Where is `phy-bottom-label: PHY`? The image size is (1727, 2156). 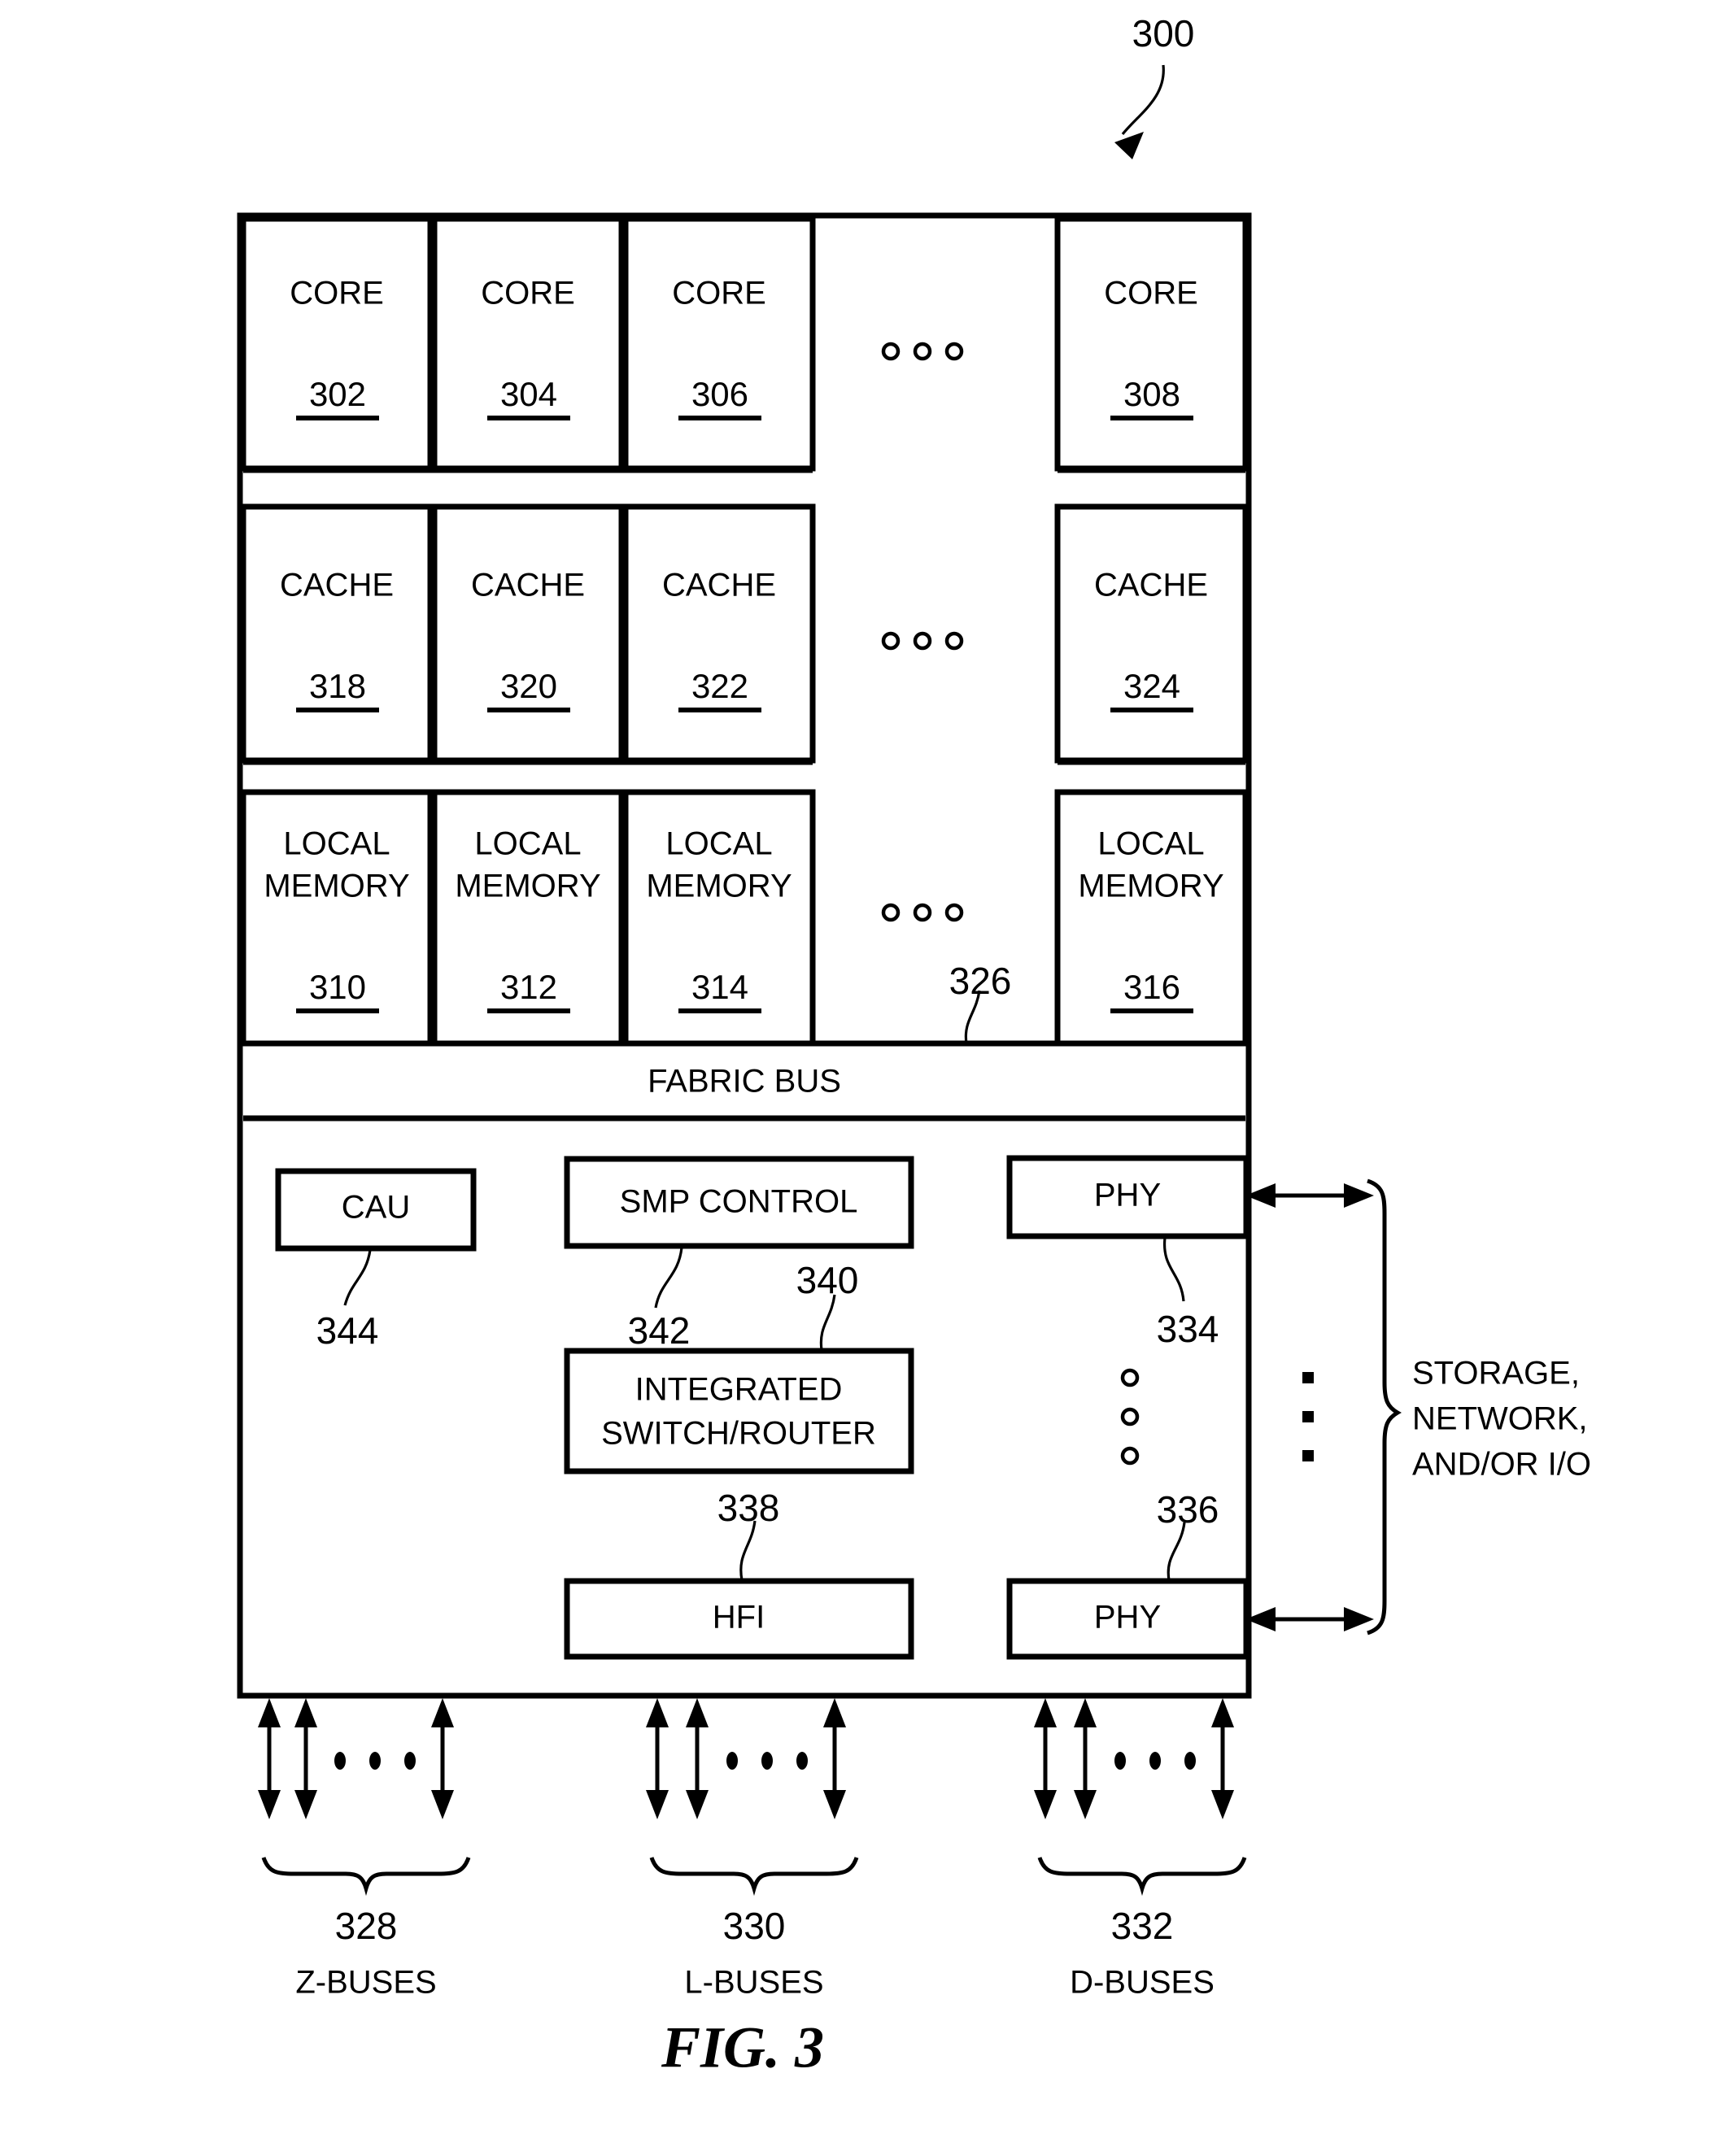
phy-bottom-label: PHY is located at coordinates (1127, 1618).